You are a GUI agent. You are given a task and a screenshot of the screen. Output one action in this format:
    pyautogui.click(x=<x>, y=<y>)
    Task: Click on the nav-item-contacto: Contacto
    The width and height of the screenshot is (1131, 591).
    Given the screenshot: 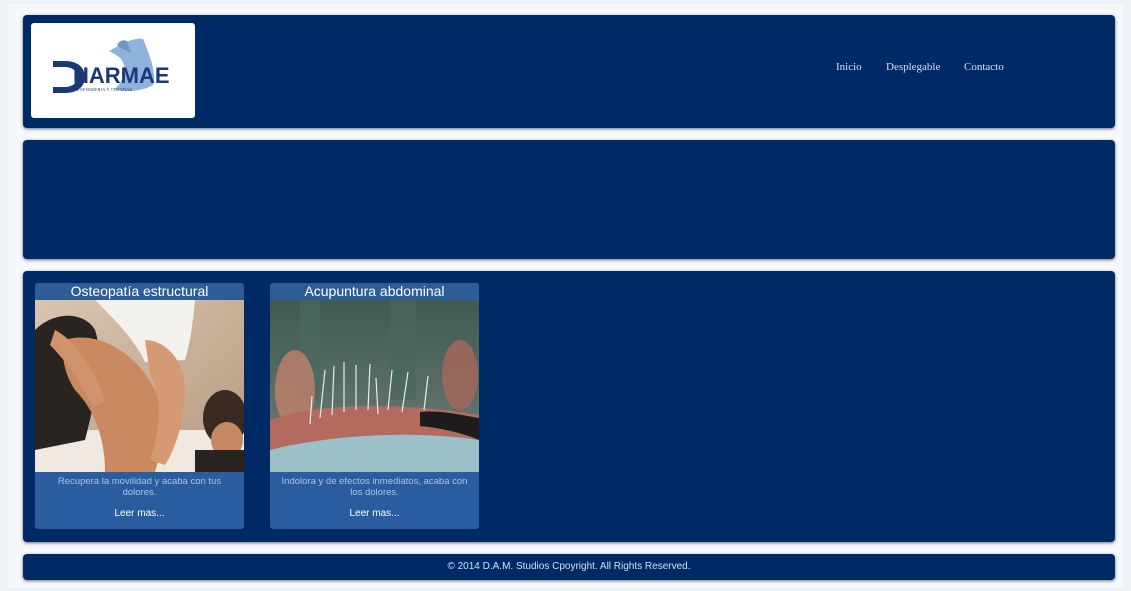 What is the action you would take?
    pyautogui.click(x=984, y=67)
    